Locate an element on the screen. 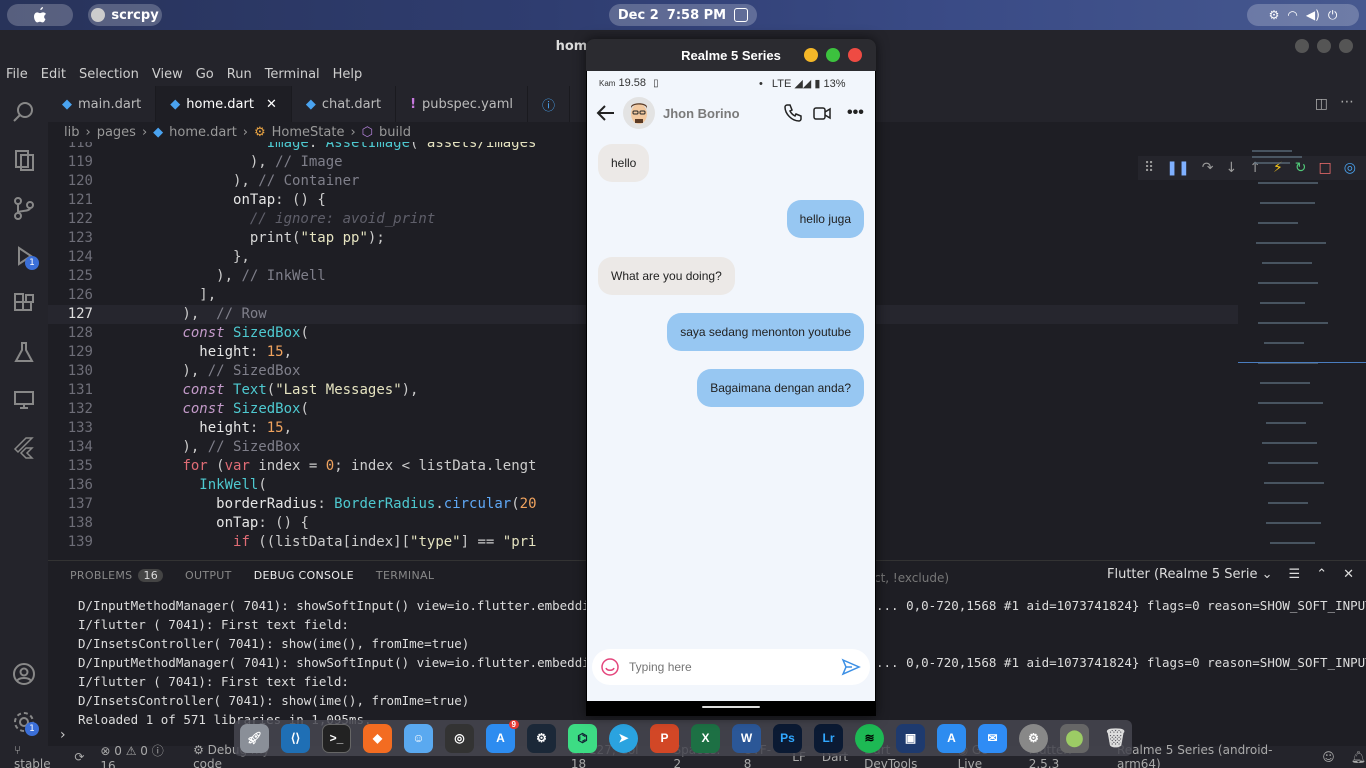 The height and width of the screenshot is (768, 1366). tab-home-dart: ◆ home.dart ✕ is located at coordinates (224, 104).